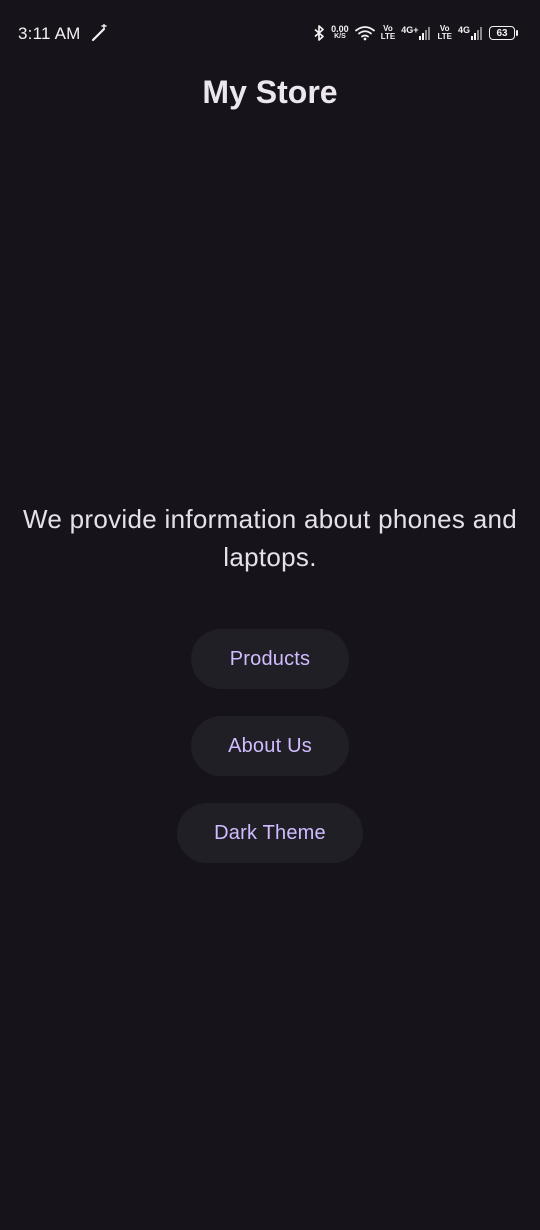 This screenshot has height=1230, width=540. Describe the element at coordinates (444, 36) in the screenshot. I see `sim2-bottom: LTE` at that location.